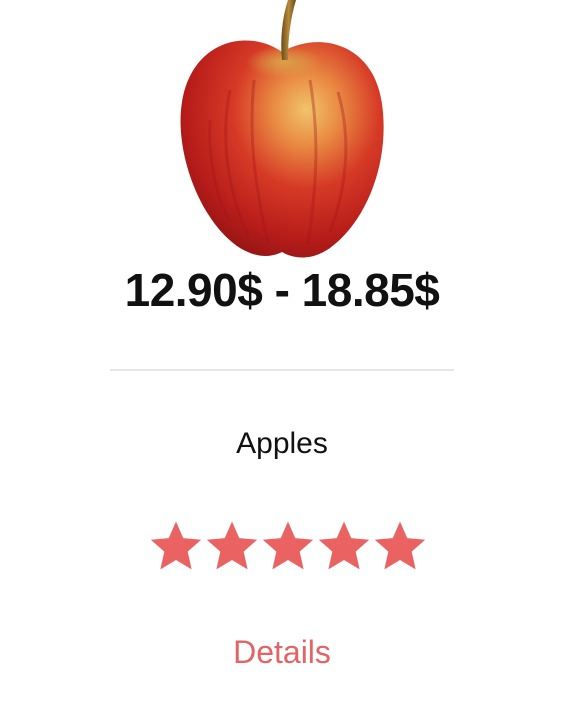 The height and width of the screenshot is (726, 570). I want to click on divider, so click(282, 370).